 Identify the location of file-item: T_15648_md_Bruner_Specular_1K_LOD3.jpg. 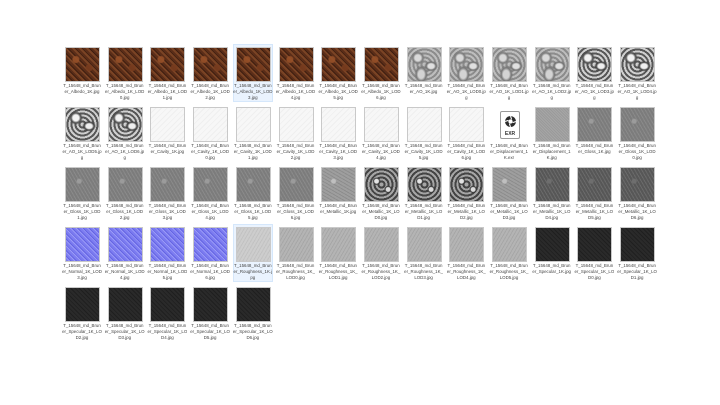
(125, 313).